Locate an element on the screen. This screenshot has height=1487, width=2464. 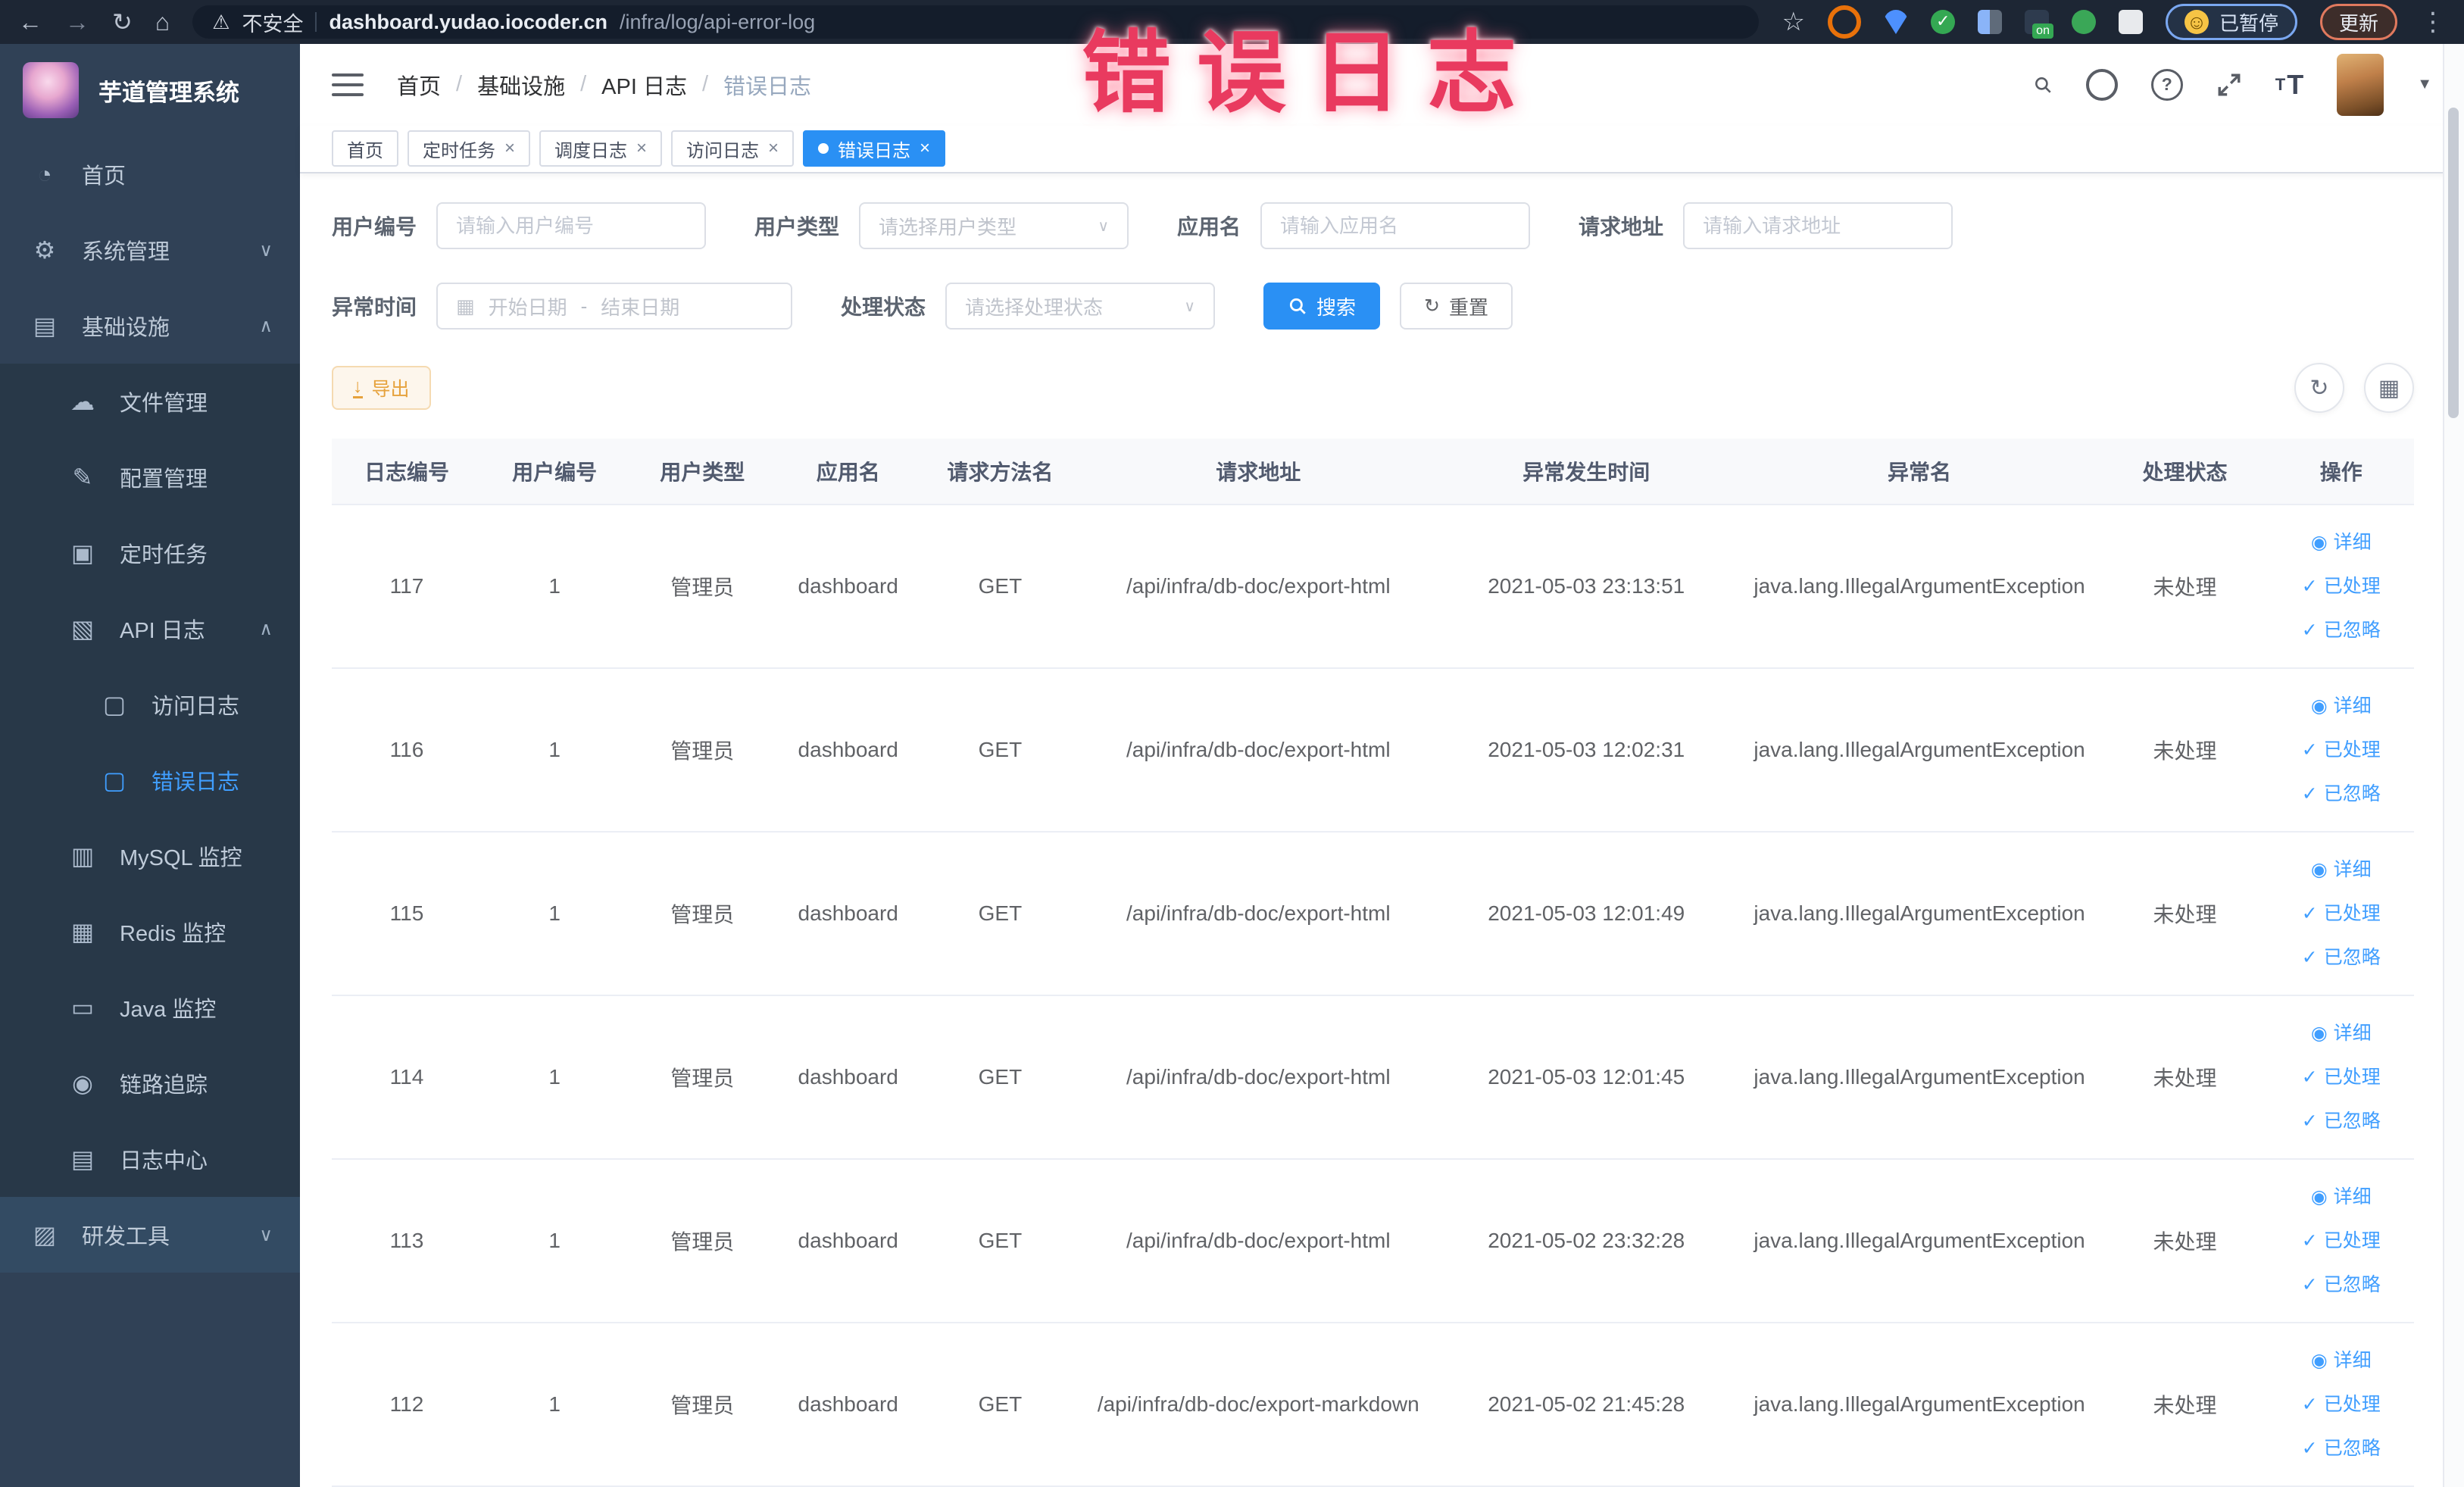
sidebar-item-log-center: ▤ 日志中心 is located at coordinates (150, 1159).